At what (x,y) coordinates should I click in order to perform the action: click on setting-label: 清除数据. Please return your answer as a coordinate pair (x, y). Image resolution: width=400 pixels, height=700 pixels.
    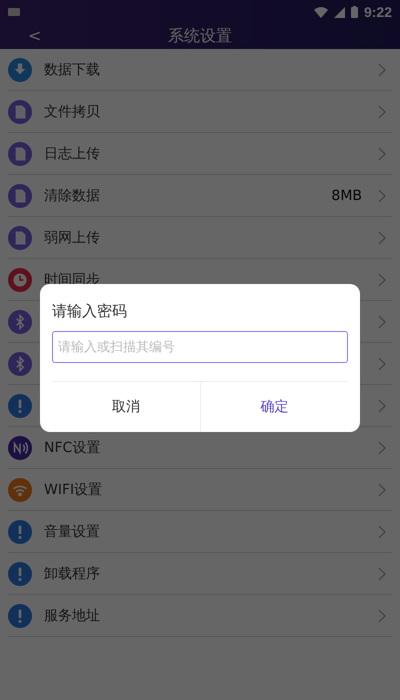
    Looking at the image, I should click on (182, 195).